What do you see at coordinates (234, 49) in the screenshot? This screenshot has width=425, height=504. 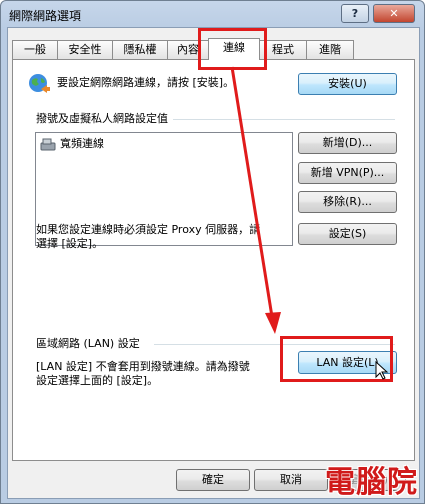 I see `tab-connections: 連線` at bounding box center [234, 49].